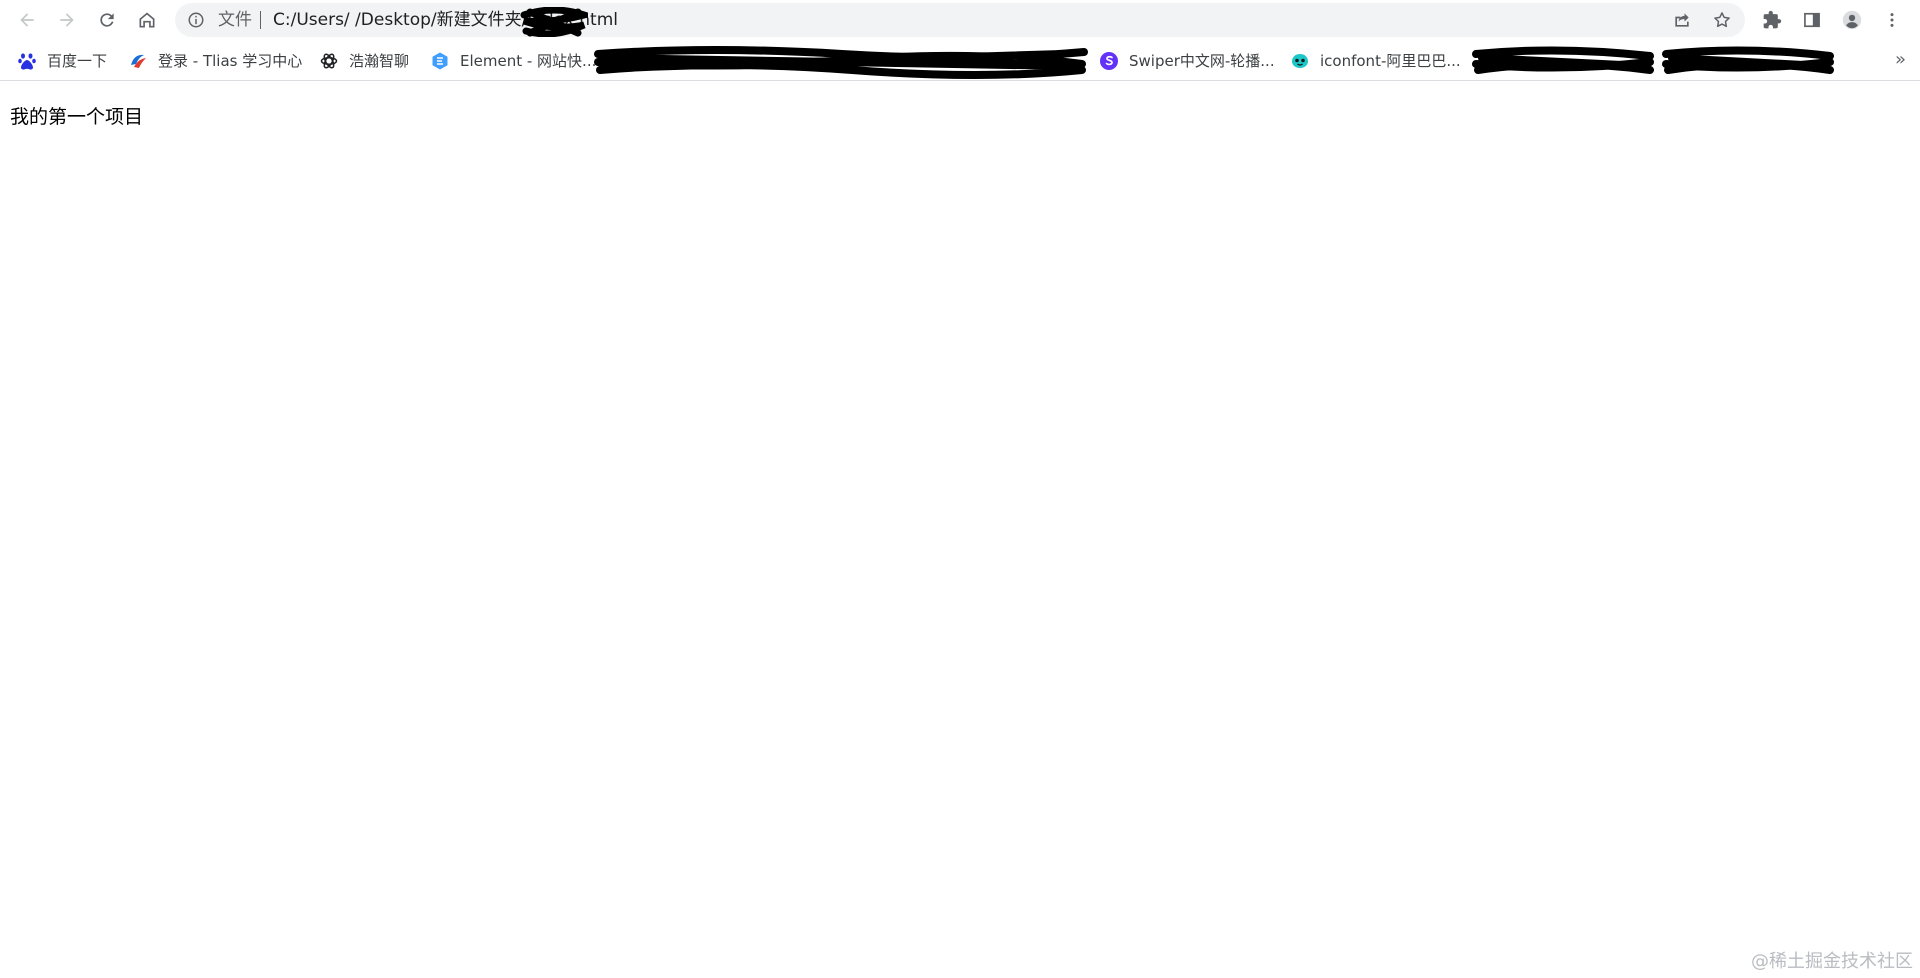 The image size is (1920, 978). I want to click on share-button, so click(1682, 20).